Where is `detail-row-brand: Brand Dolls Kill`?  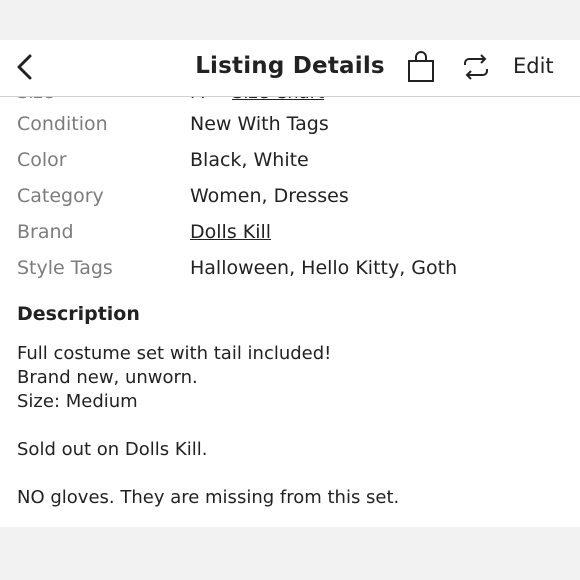
detail-row-brand: Brand Dolls Kill is located at coordinates (290, 232).